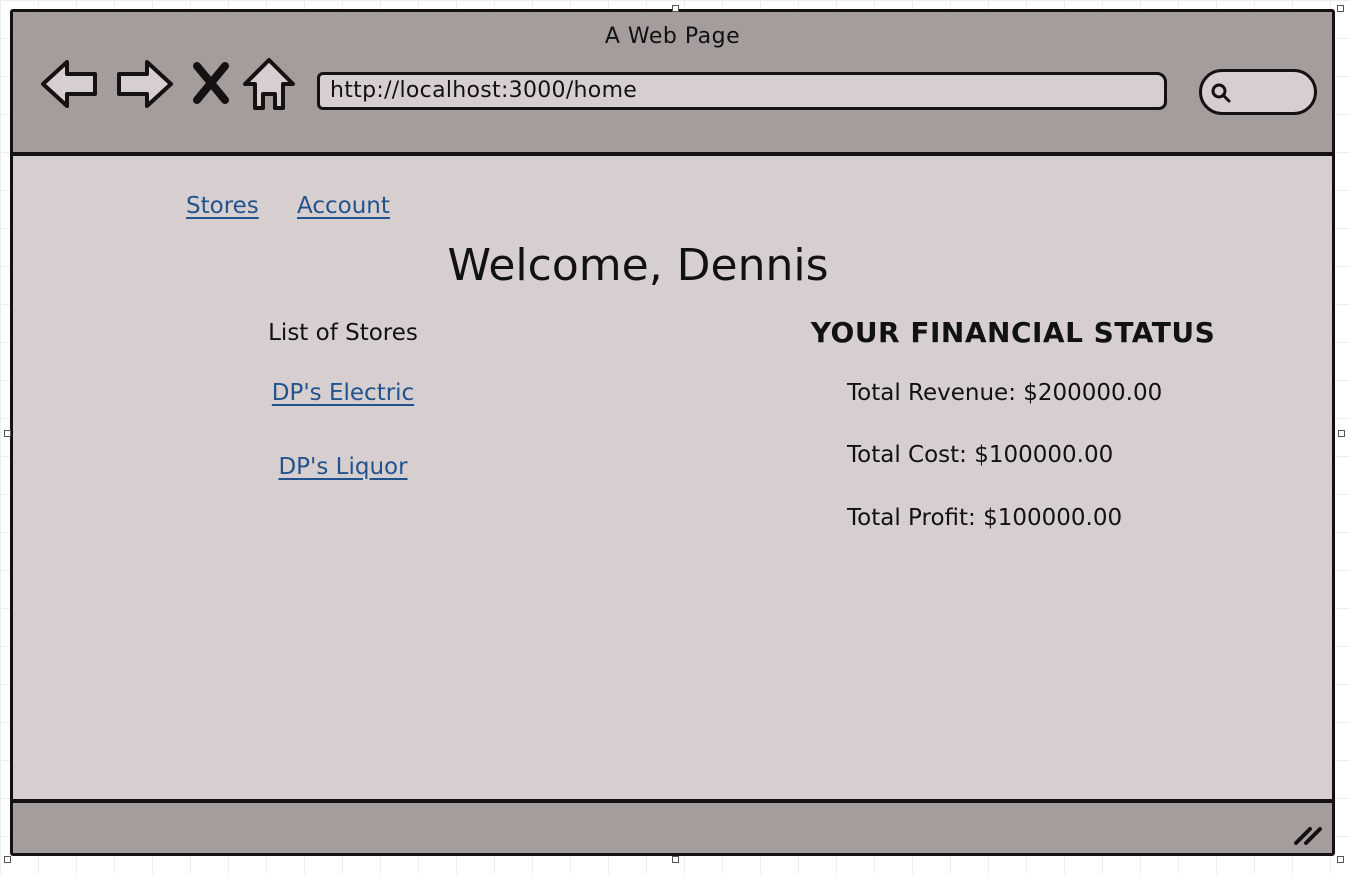 This screenshot has width=1350, height=874. Describe the element at coordinates (672, 826) in the screenshot. I see `browser-statusbar` at that location.